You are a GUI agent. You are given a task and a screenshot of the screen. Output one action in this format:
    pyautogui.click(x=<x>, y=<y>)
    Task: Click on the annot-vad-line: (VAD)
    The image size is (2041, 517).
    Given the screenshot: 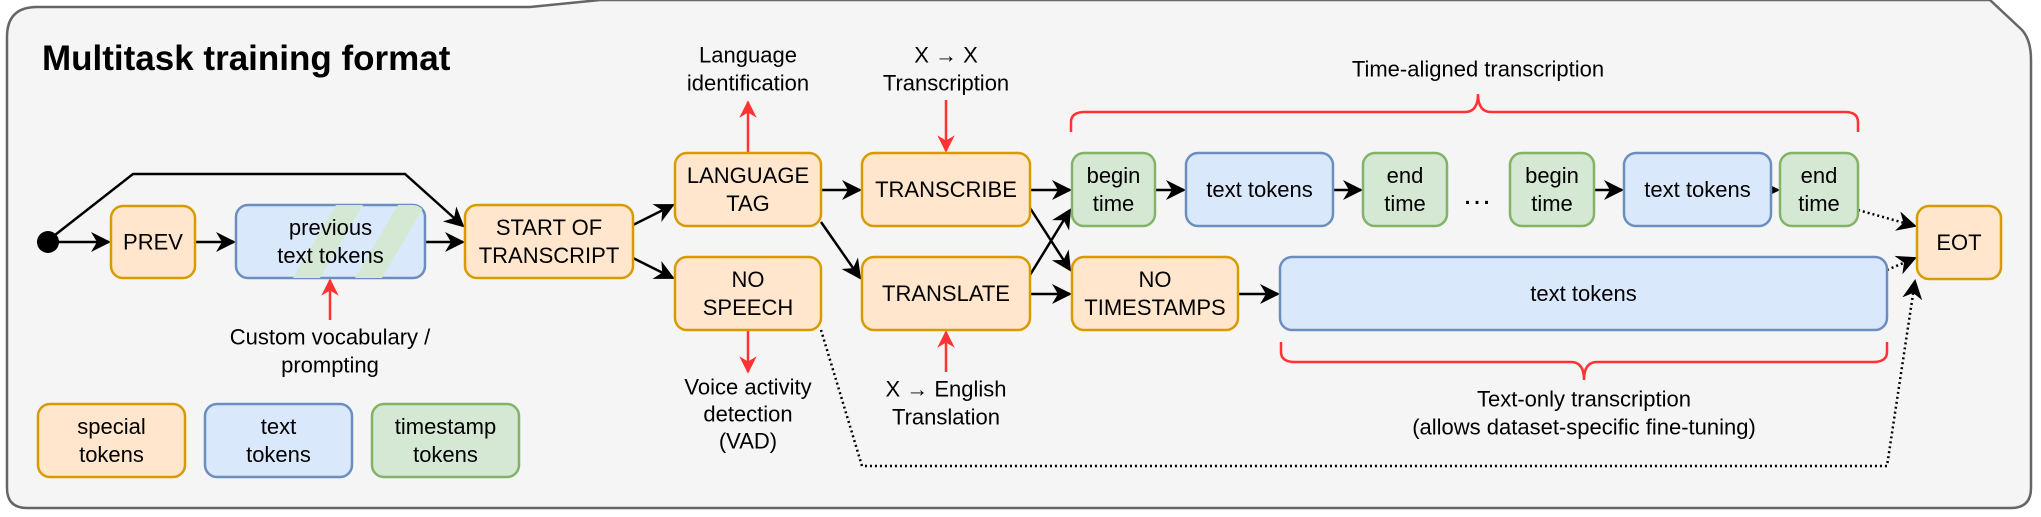 What is the action you would take?
    pyautogui.click(x=748, y=441)
    